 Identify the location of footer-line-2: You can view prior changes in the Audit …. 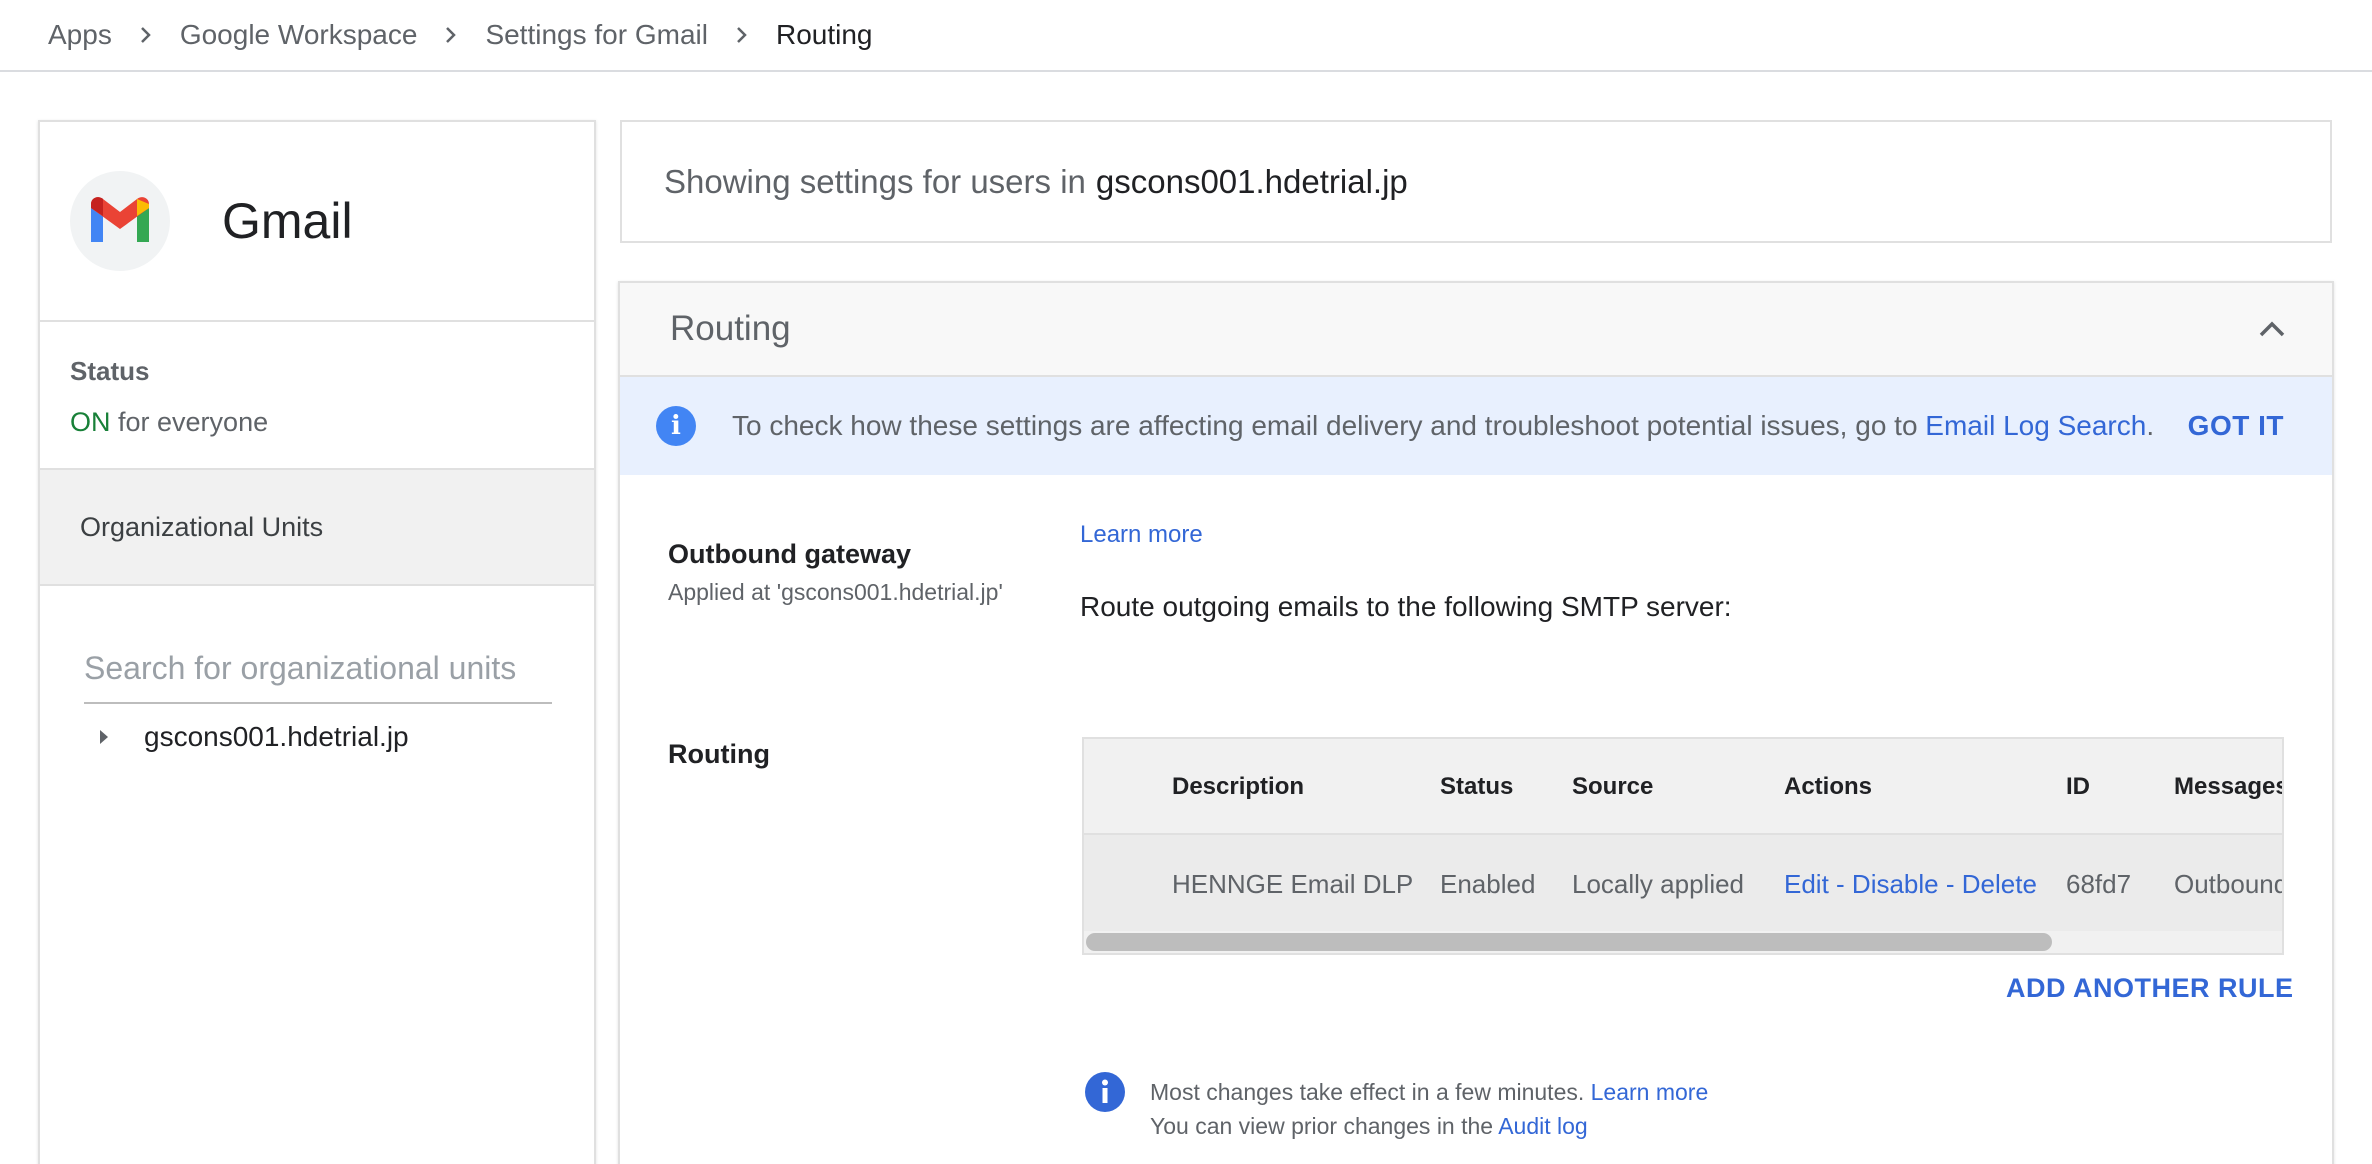
(1429, 1126).